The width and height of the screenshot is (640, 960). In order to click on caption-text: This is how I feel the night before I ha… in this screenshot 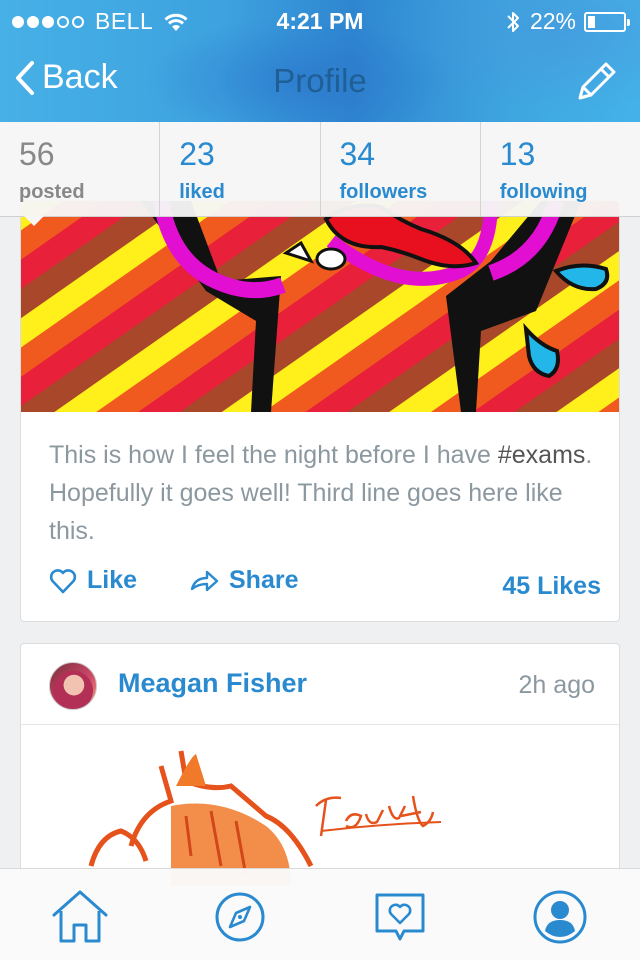, I will do `click(273, 455)`.